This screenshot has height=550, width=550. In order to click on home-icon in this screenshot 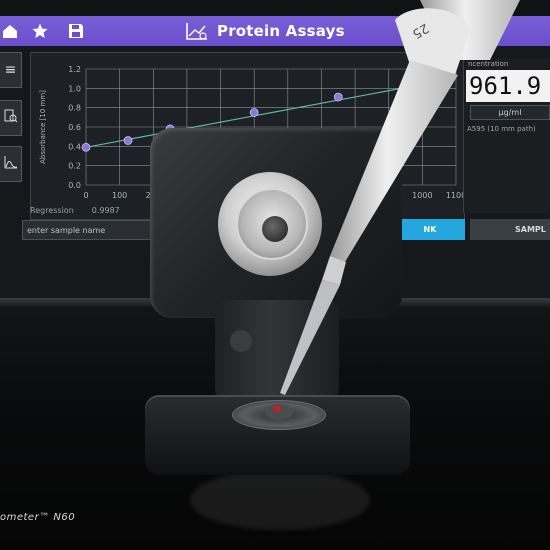, I will do `click(10, 31)`.